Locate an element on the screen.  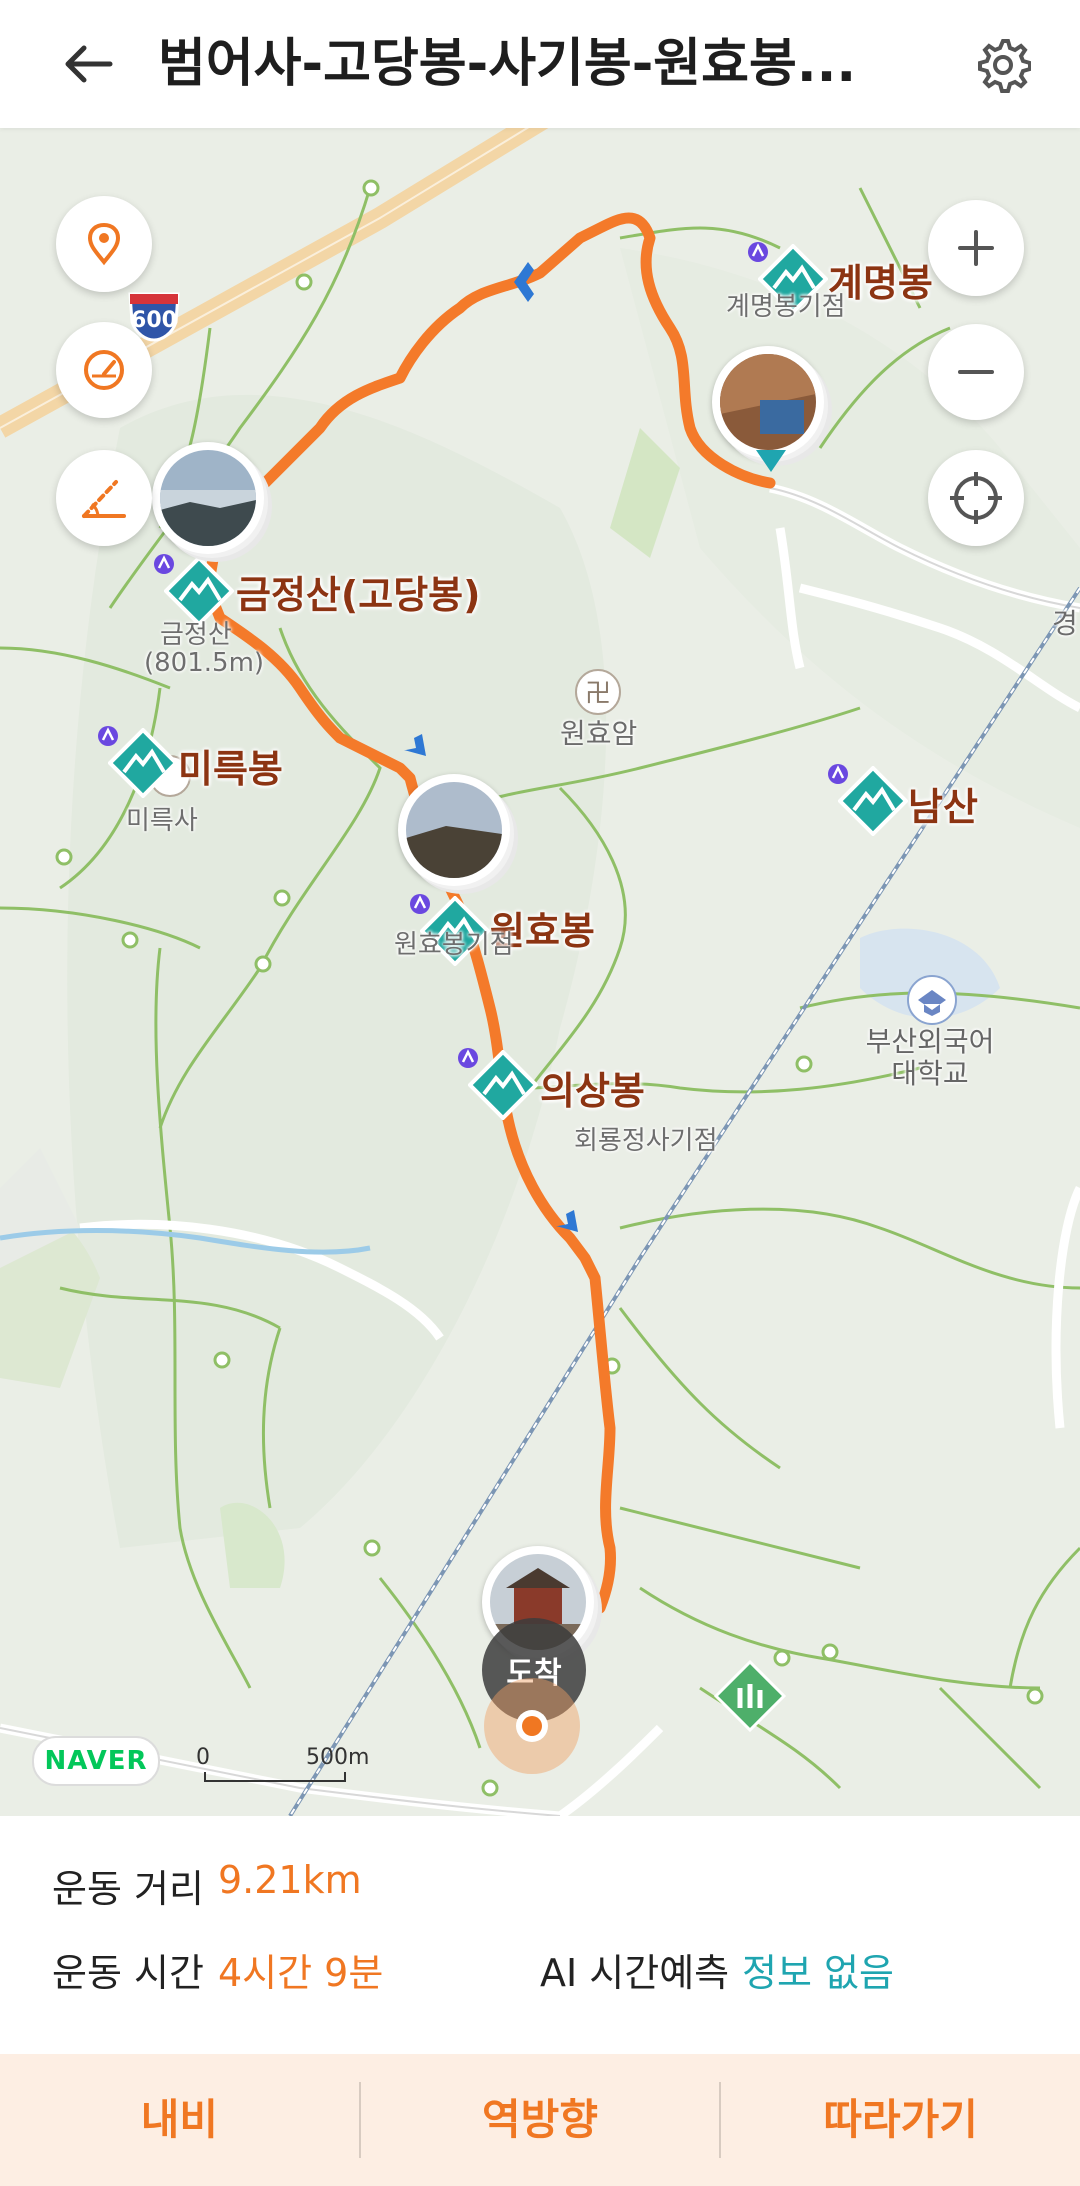
scale-distance: 500m is located at coordinates (338, 1757).